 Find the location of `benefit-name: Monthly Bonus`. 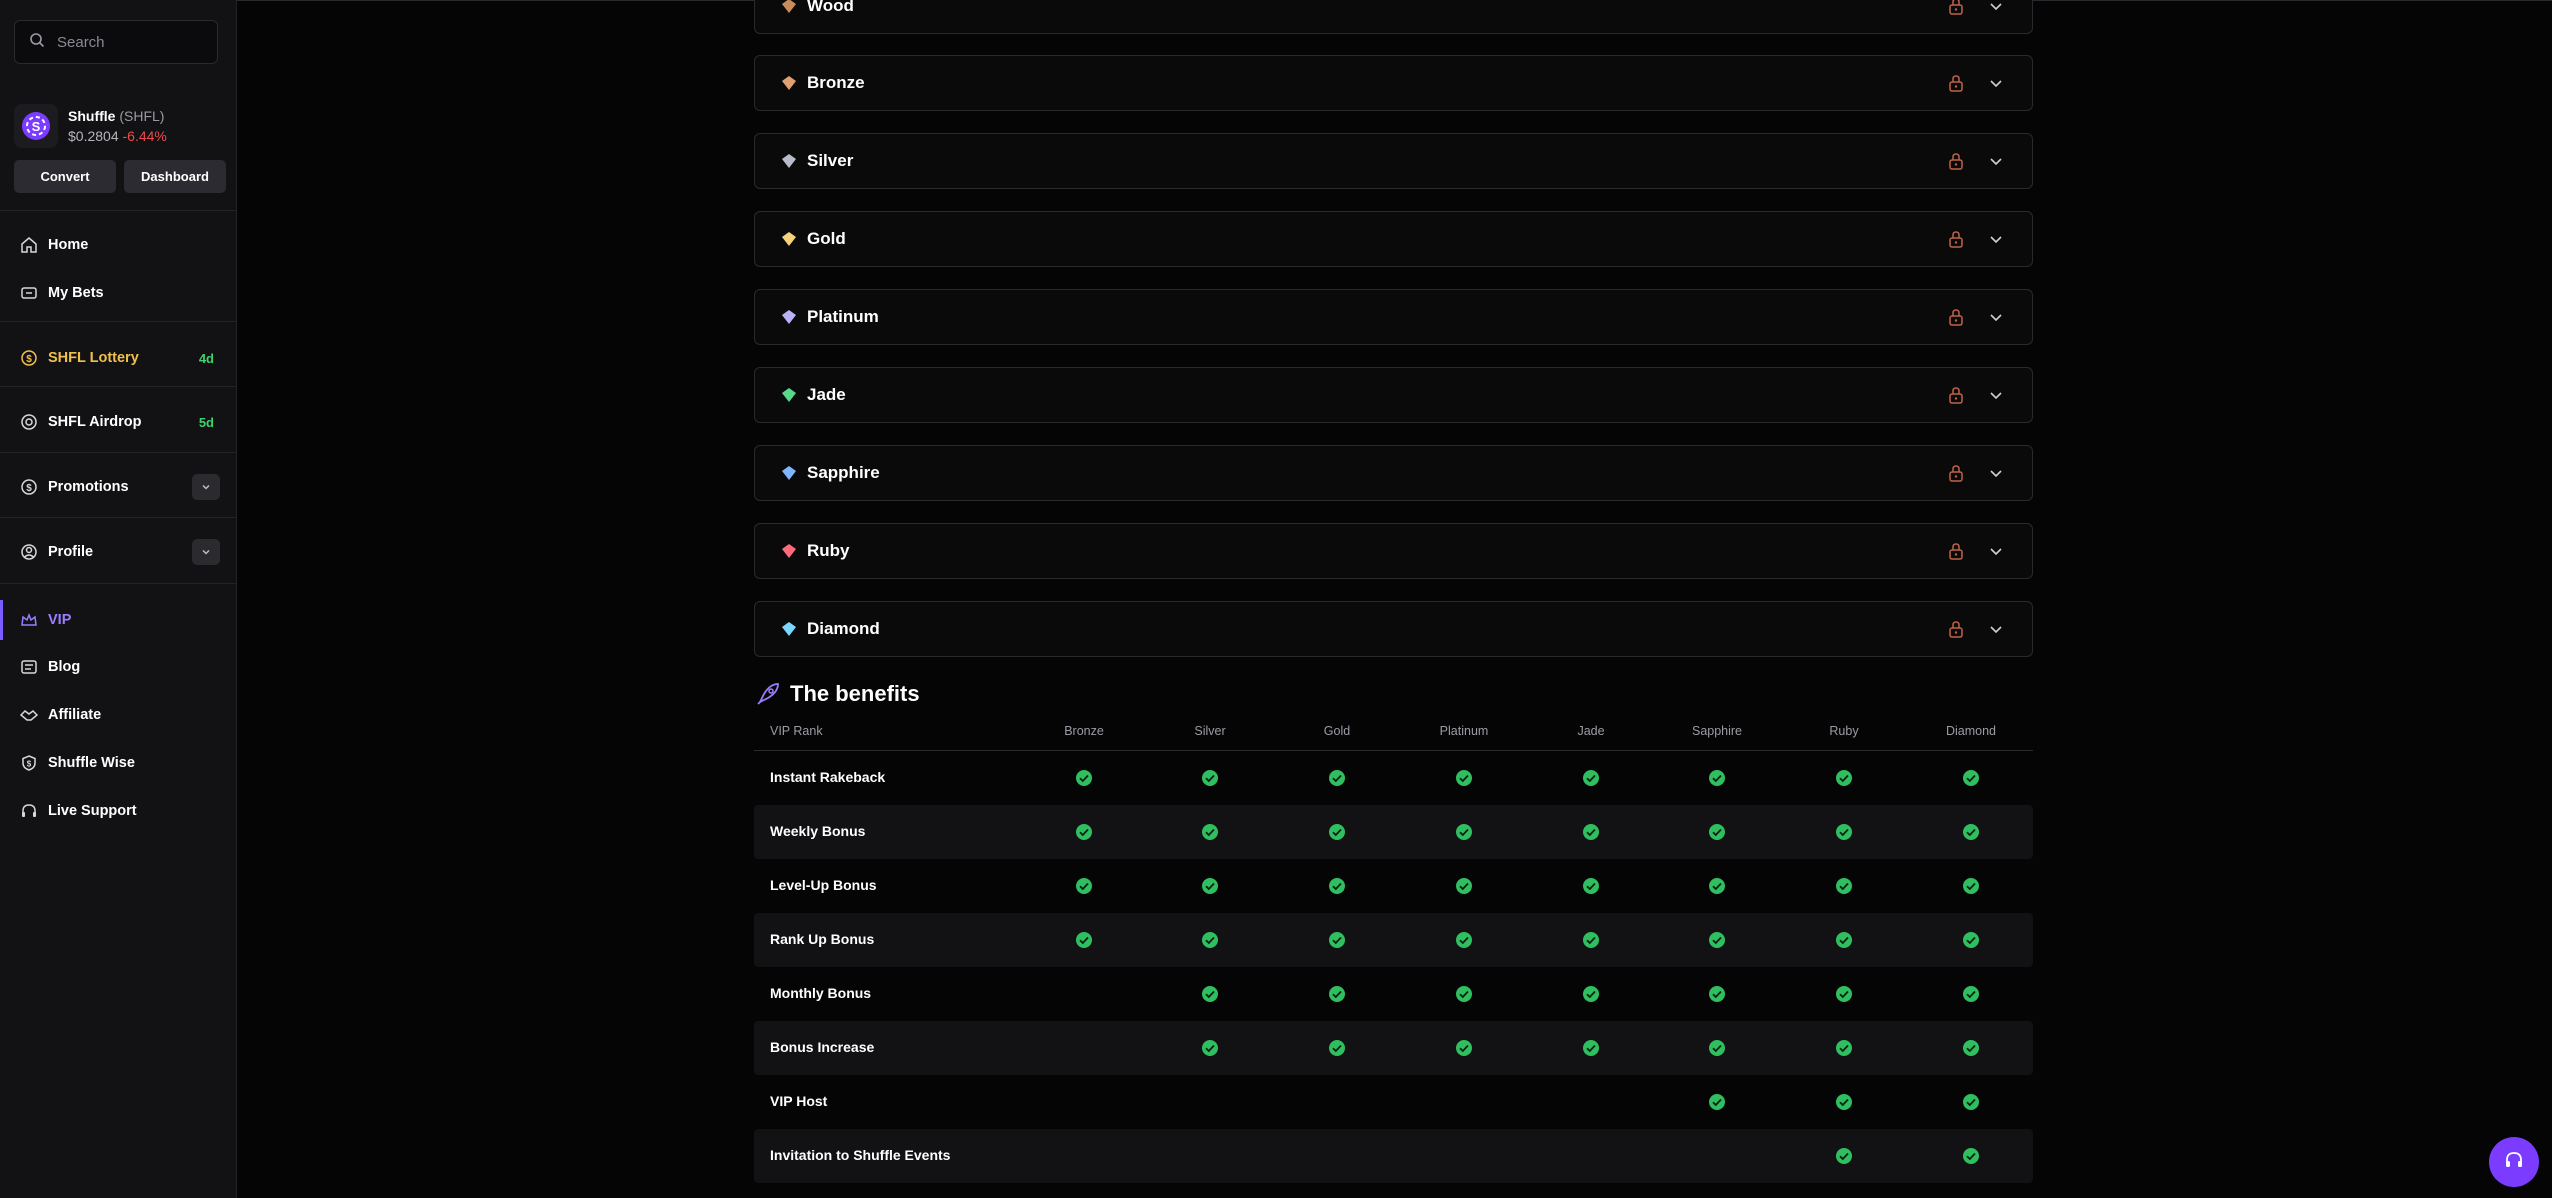

benefit-name: Monthly Bonus is located at coordinates (821, 993).